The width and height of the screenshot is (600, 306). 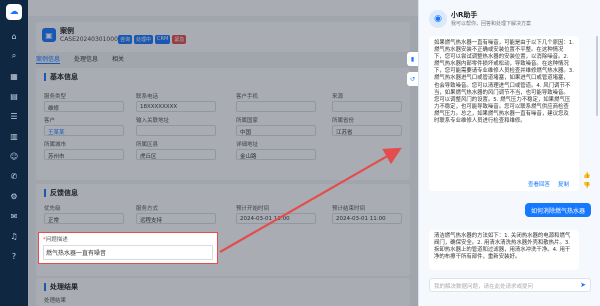 What do you see at coordinates (14, 176) in the screenshot?
I see `phone-icon: ✆` at bounding box center [14, 176].